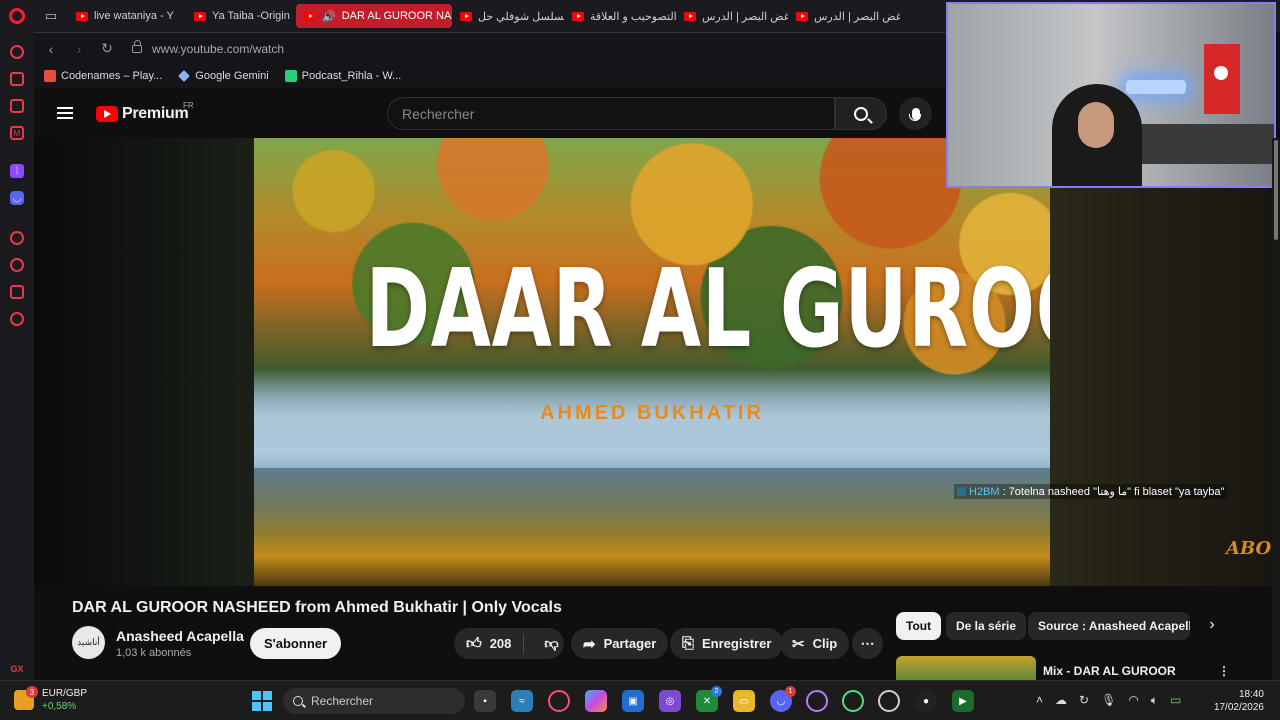  Describe the element at coordinates (963, 701) in the screenshot. I see `streamlabs-icon: ▶` at that location.